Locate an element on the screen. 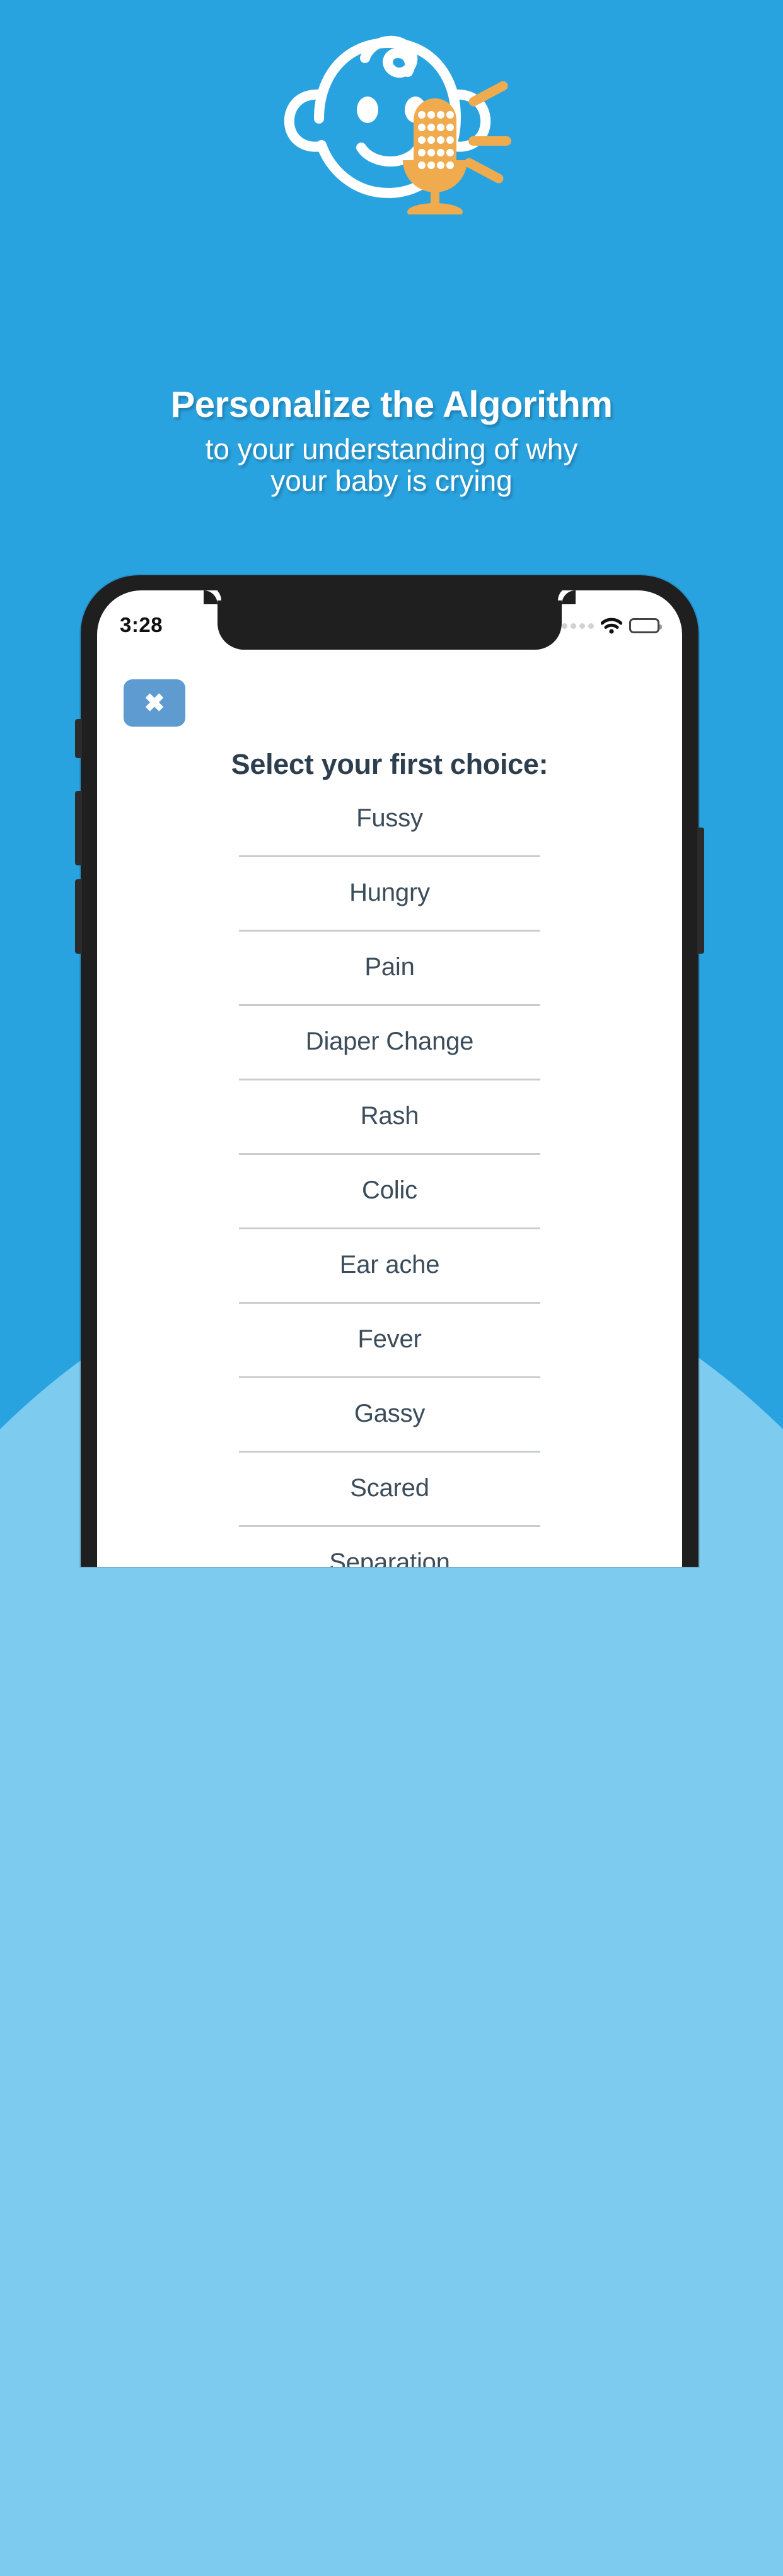 The image size is (783, 2576). choice-label: Hungry is located at coordinates (390, 892).